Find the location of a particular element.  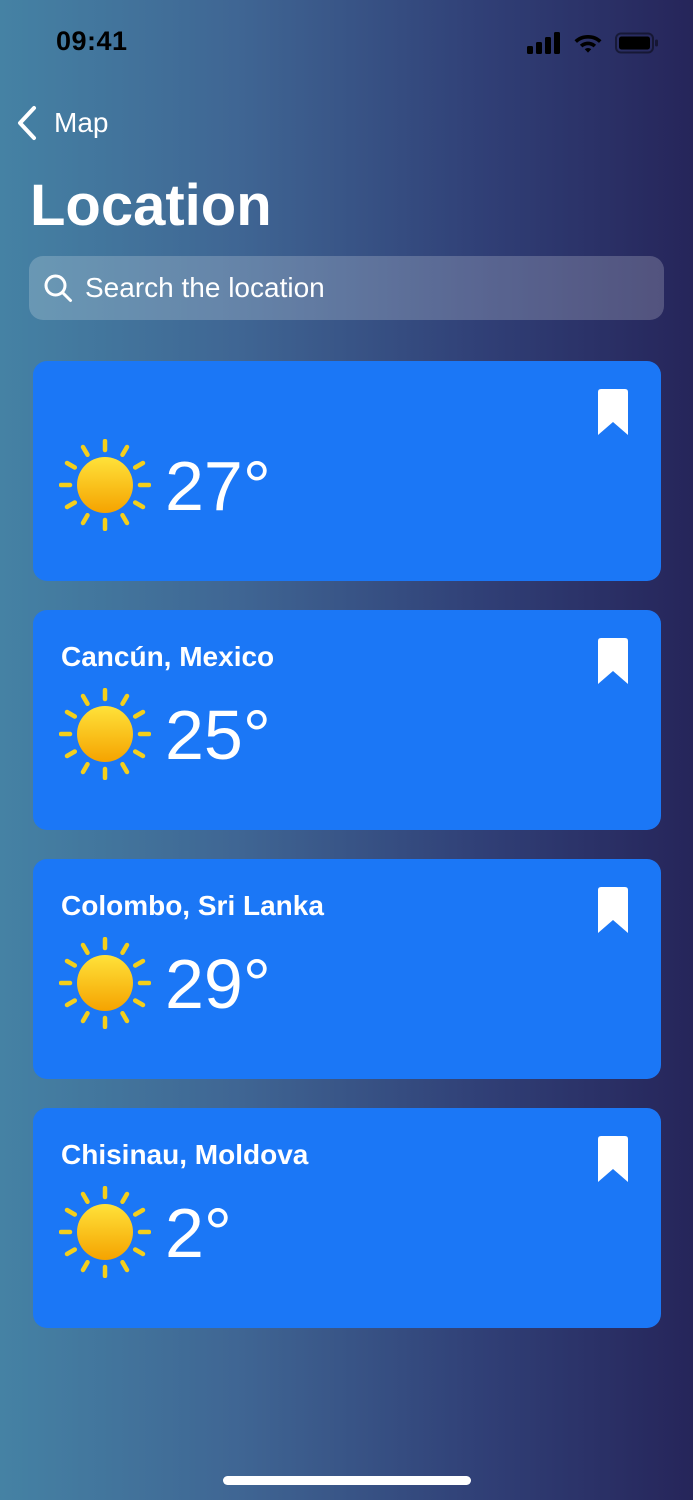

cellular-signal-icon is located at coordinates (543, 43).